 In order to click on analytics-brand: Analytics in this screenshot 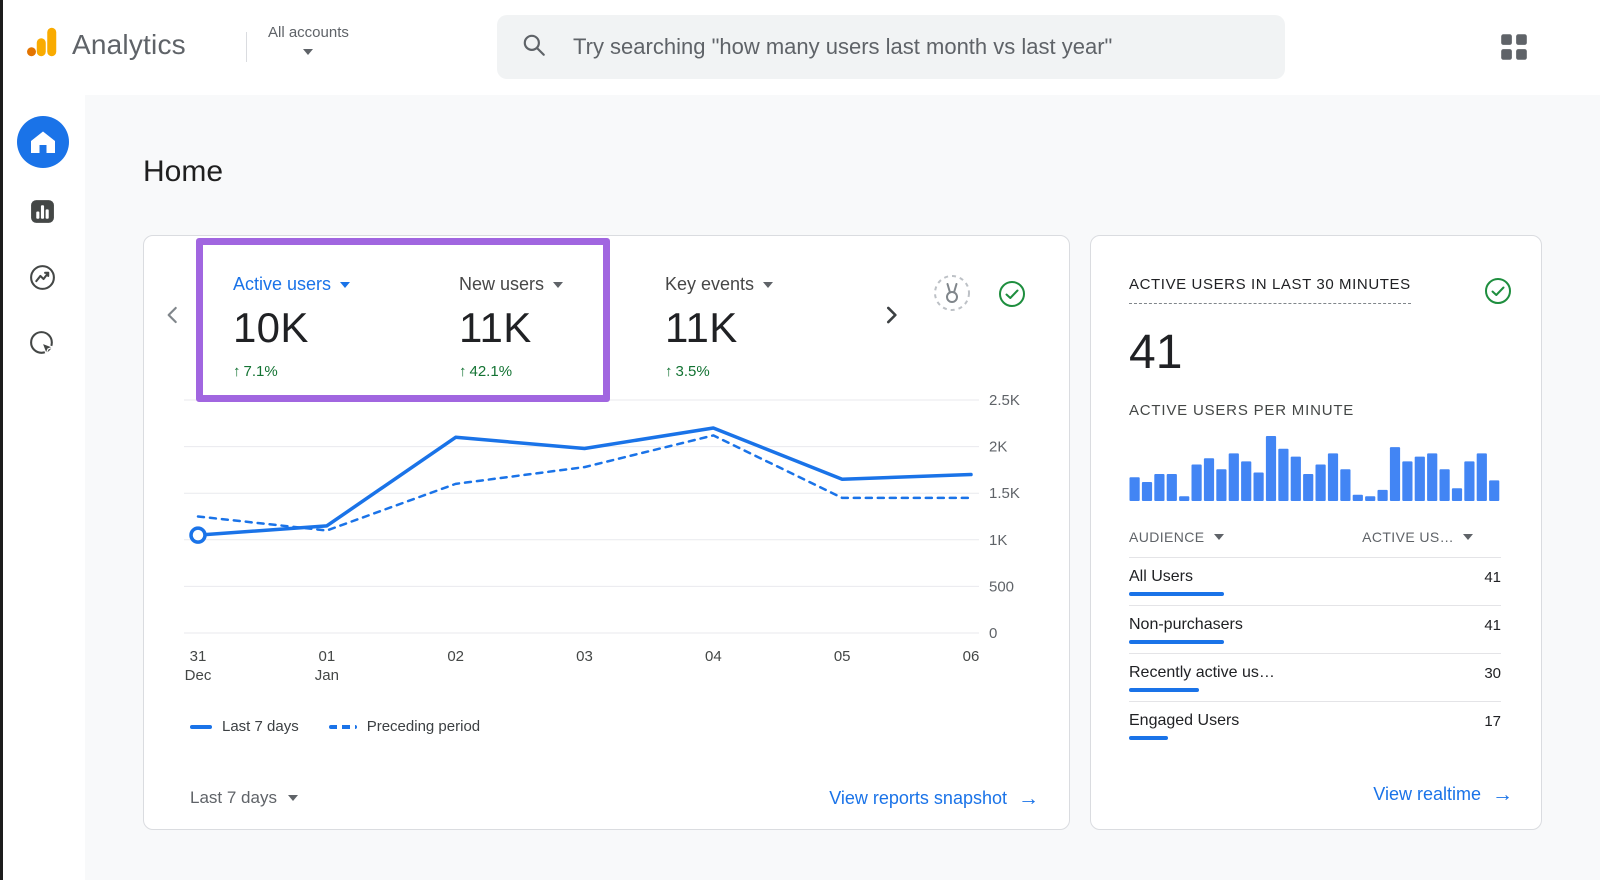, I will do `click(105, 44)`.